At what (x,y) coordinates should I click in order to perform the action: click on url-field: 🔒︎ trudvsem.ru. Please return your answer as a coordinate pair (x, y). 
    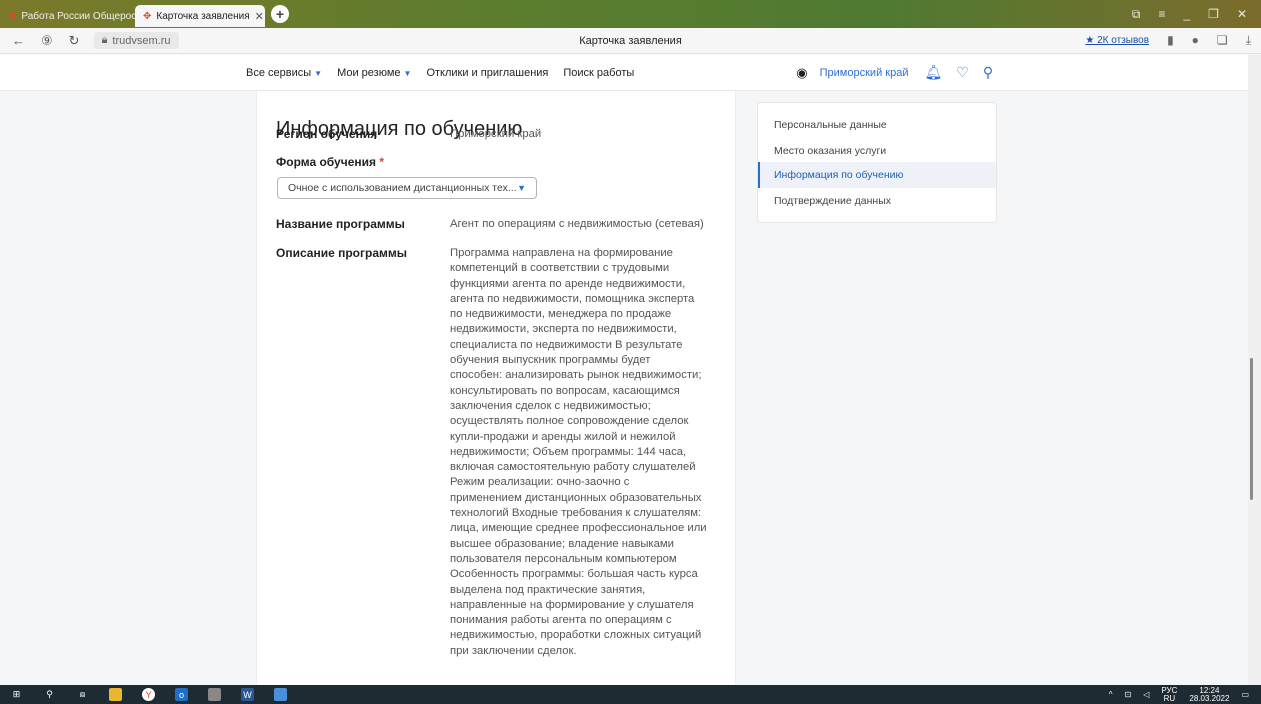
    Looking at the image, I should click on (136, 40).